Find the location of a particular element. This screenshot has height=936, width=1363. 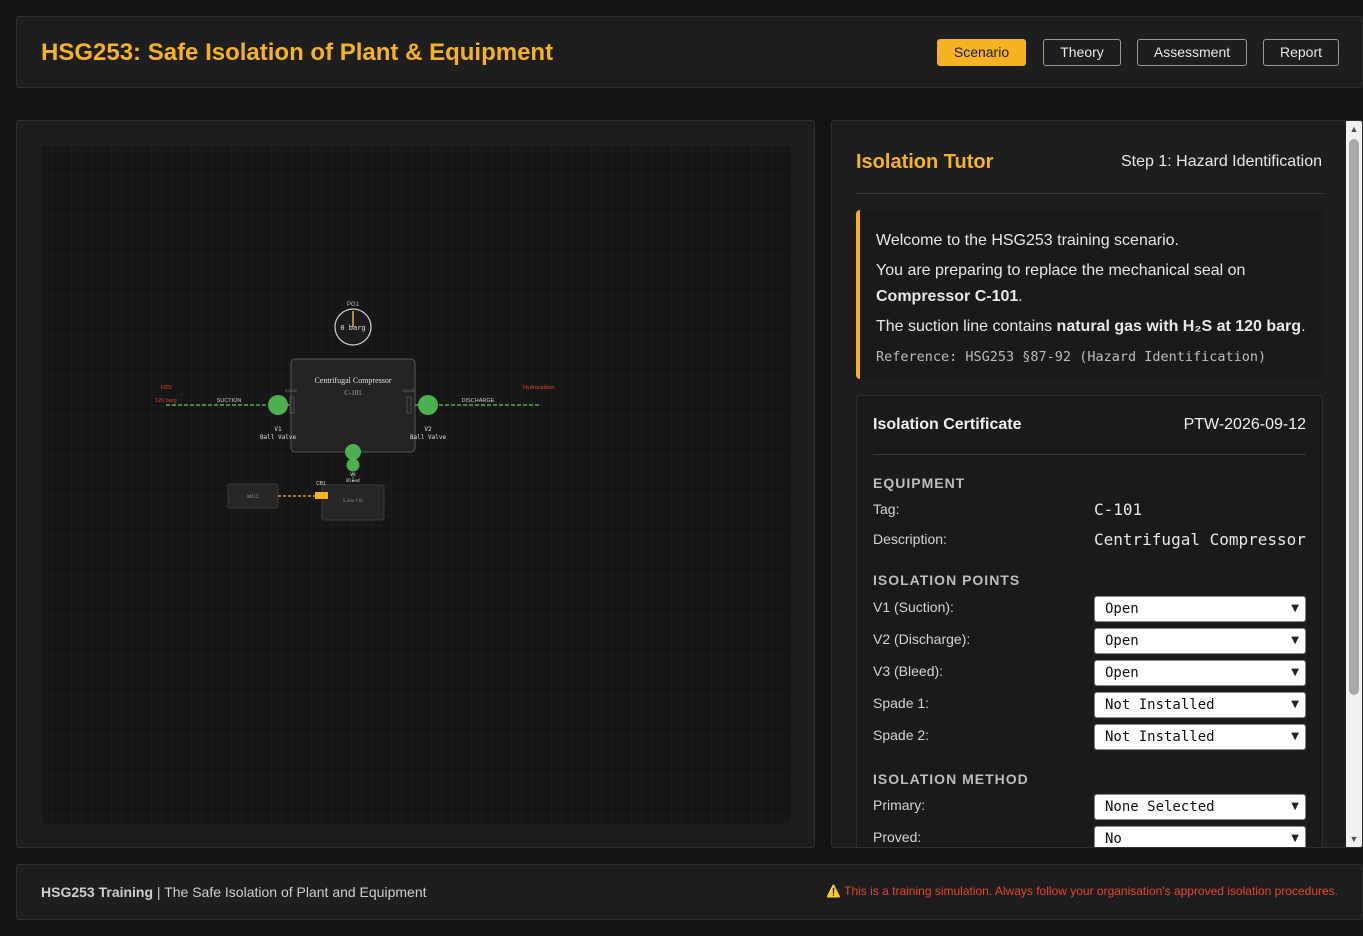

tutor-step-indicator: Step 1: Hazard Identification is located at coordinates (1221, 161).